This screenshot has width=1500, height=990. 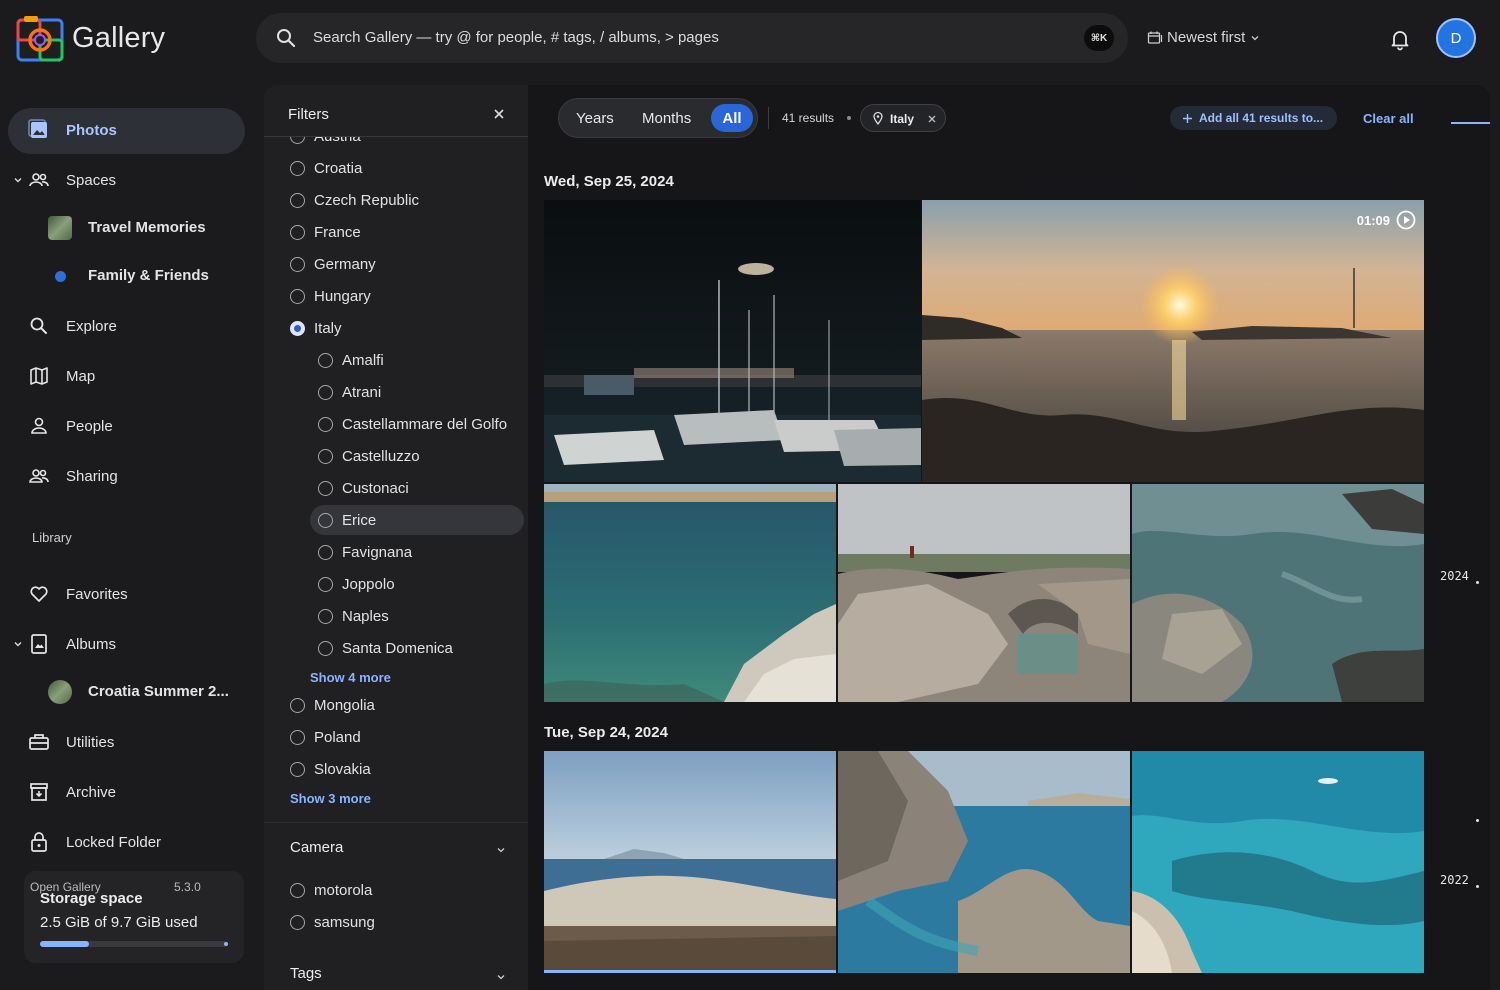 What do you see at coordinates (90, 38) in the screenshot?
I see `app-logo: Gallery` at bounding box center [90, 38].